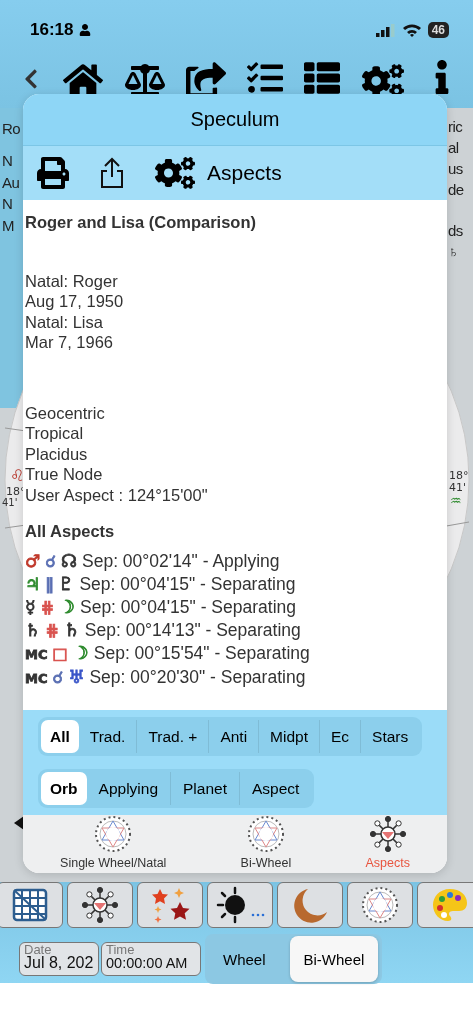 The height and width of the screenshot is (1024, 473). I want to click on checklist-icon, so click(265, 78).